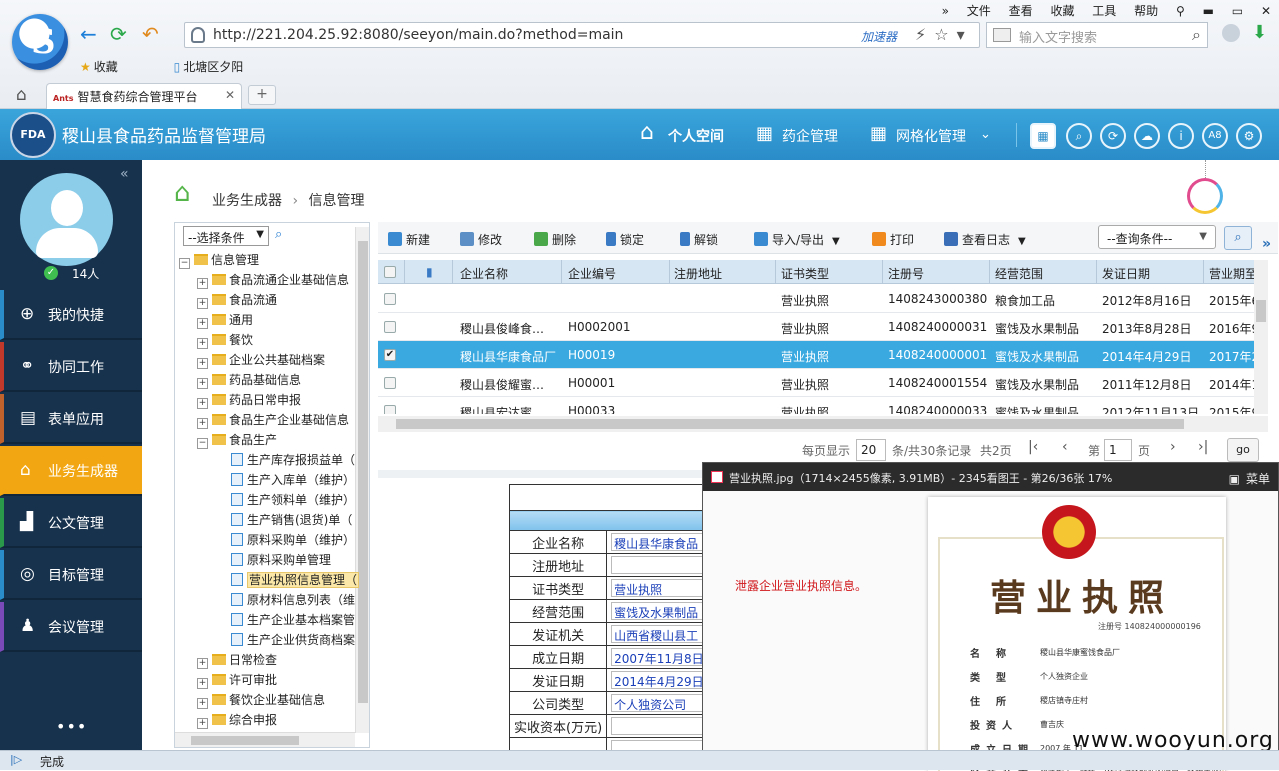 Image resolution: width=1279 pixels, height=771 pixels. I want to click on expand-icon: », so click(1266, 244).